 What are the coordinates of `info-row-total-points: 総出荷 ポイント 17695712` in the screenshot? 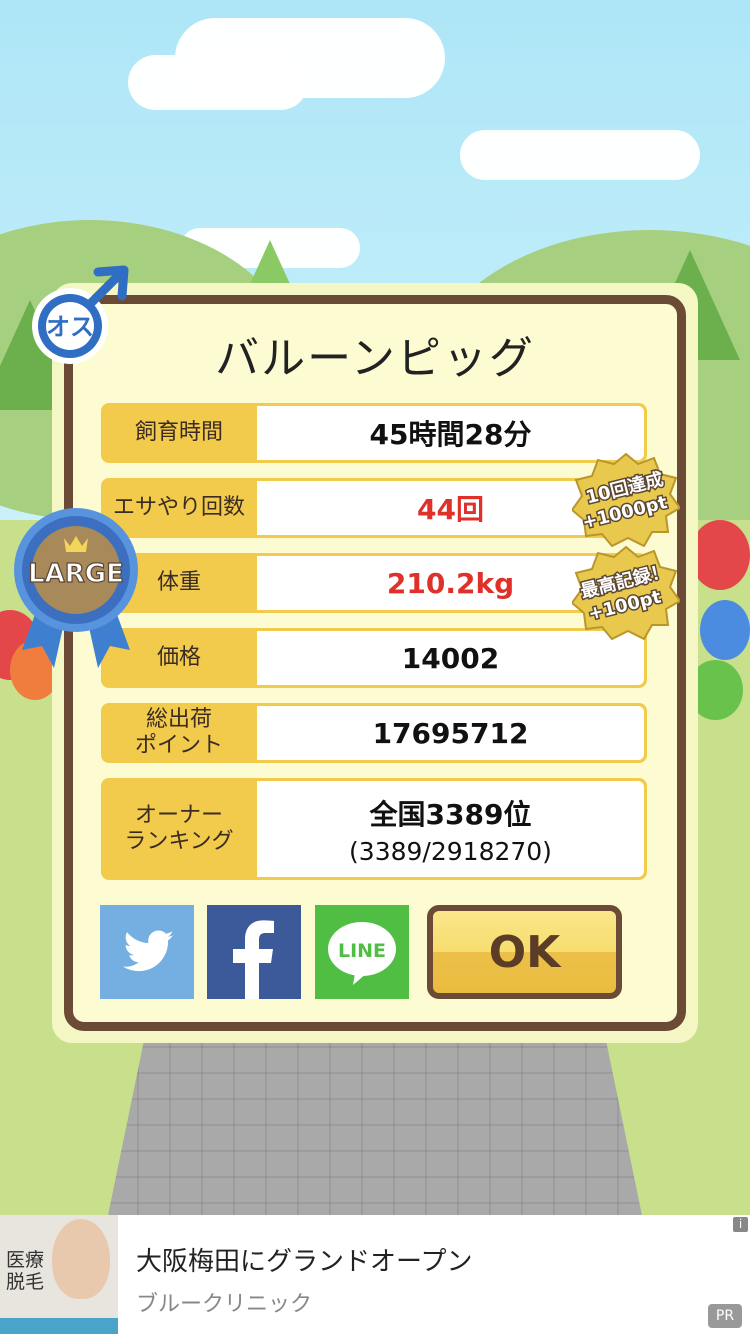 It's located at (374, 733).